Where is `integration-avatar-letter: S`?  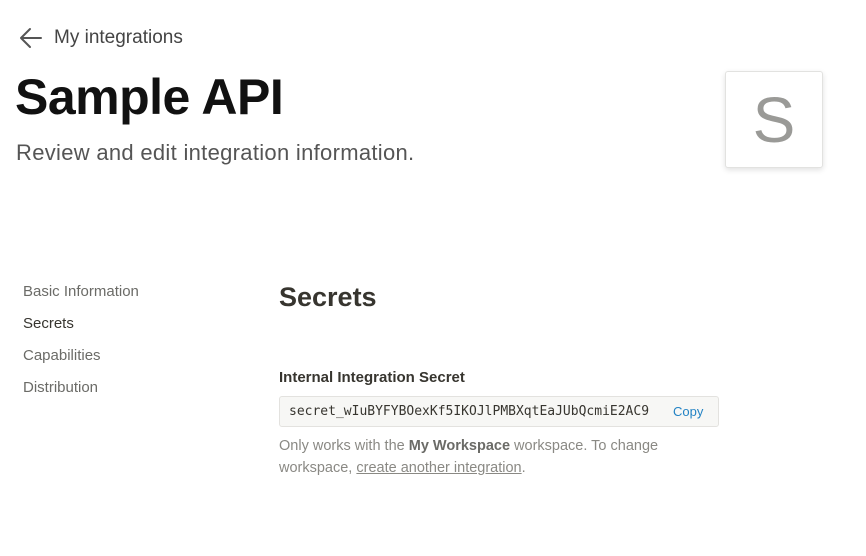
integration-avatar-letter: S is located at coordinates (774, 119).